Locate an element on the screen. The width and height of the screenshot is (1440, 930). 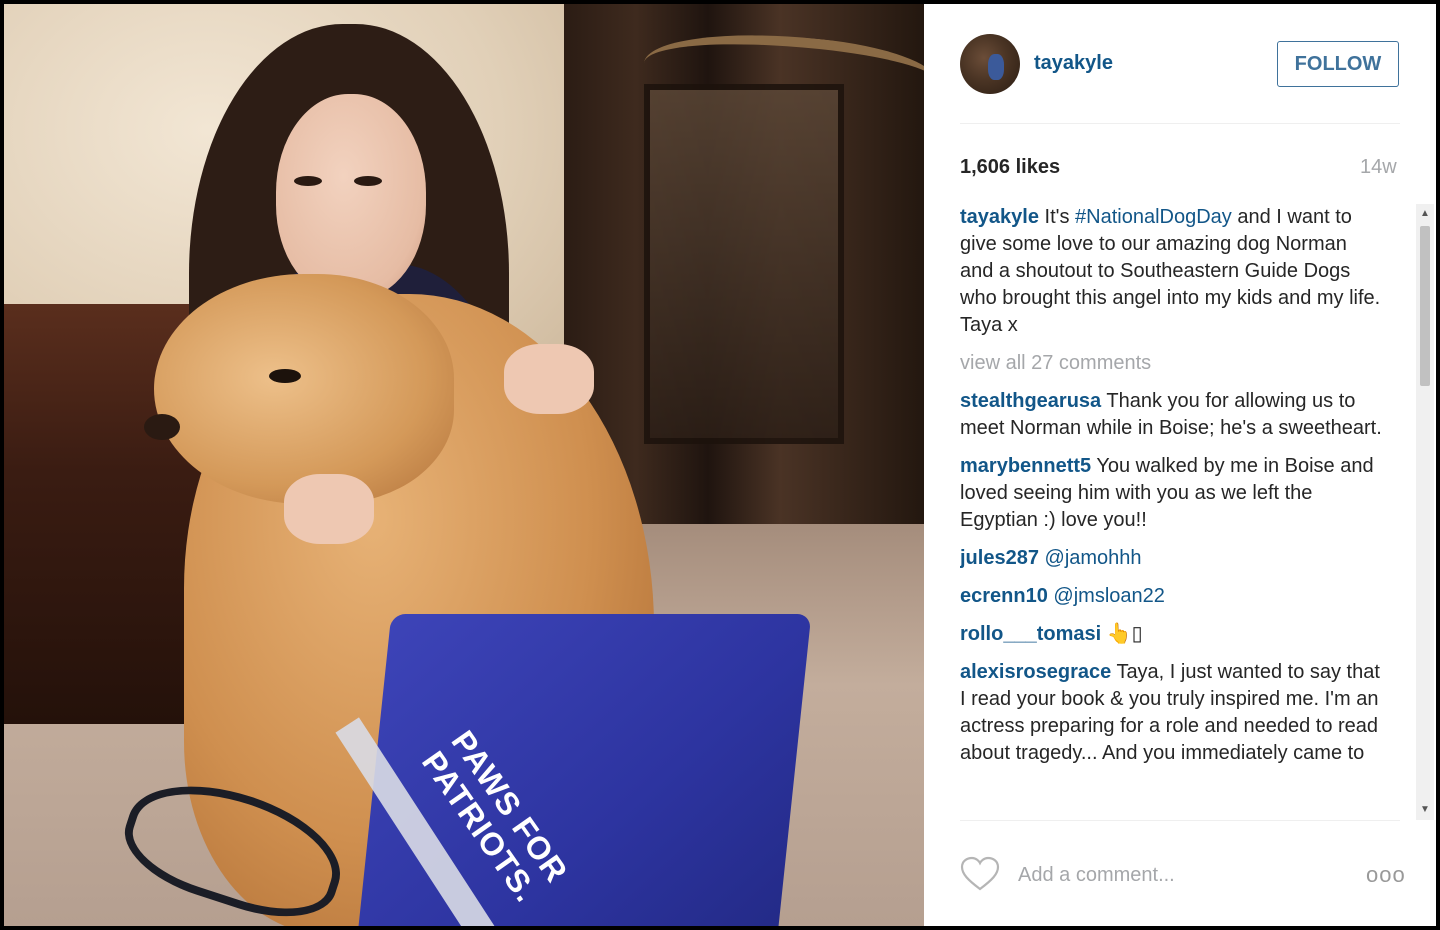
avatar is located at coordinates (990, 64).